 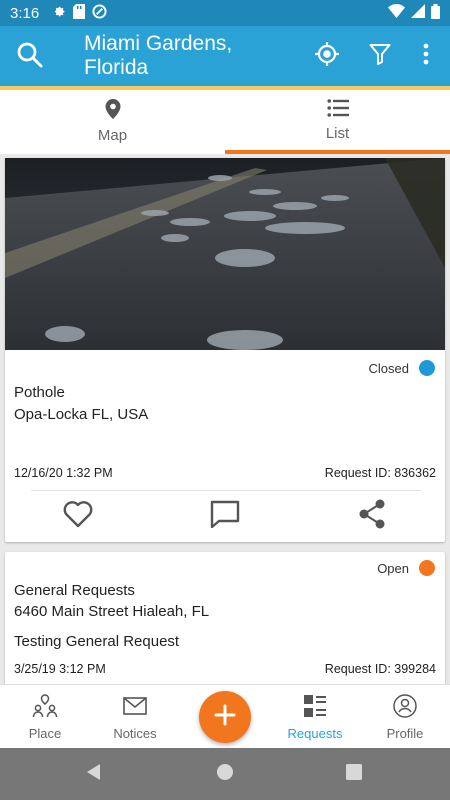 What do you see at coordinates (393, 568) in the screenshot?
I see `status-label: Open` at bounding box center [393, 568].